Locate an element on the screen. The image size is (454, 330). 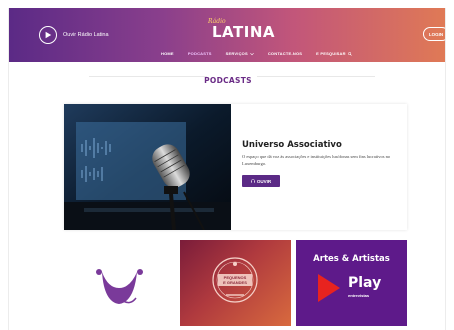
nav-search: E PESQUISAR is located at coordinates (334, 53).